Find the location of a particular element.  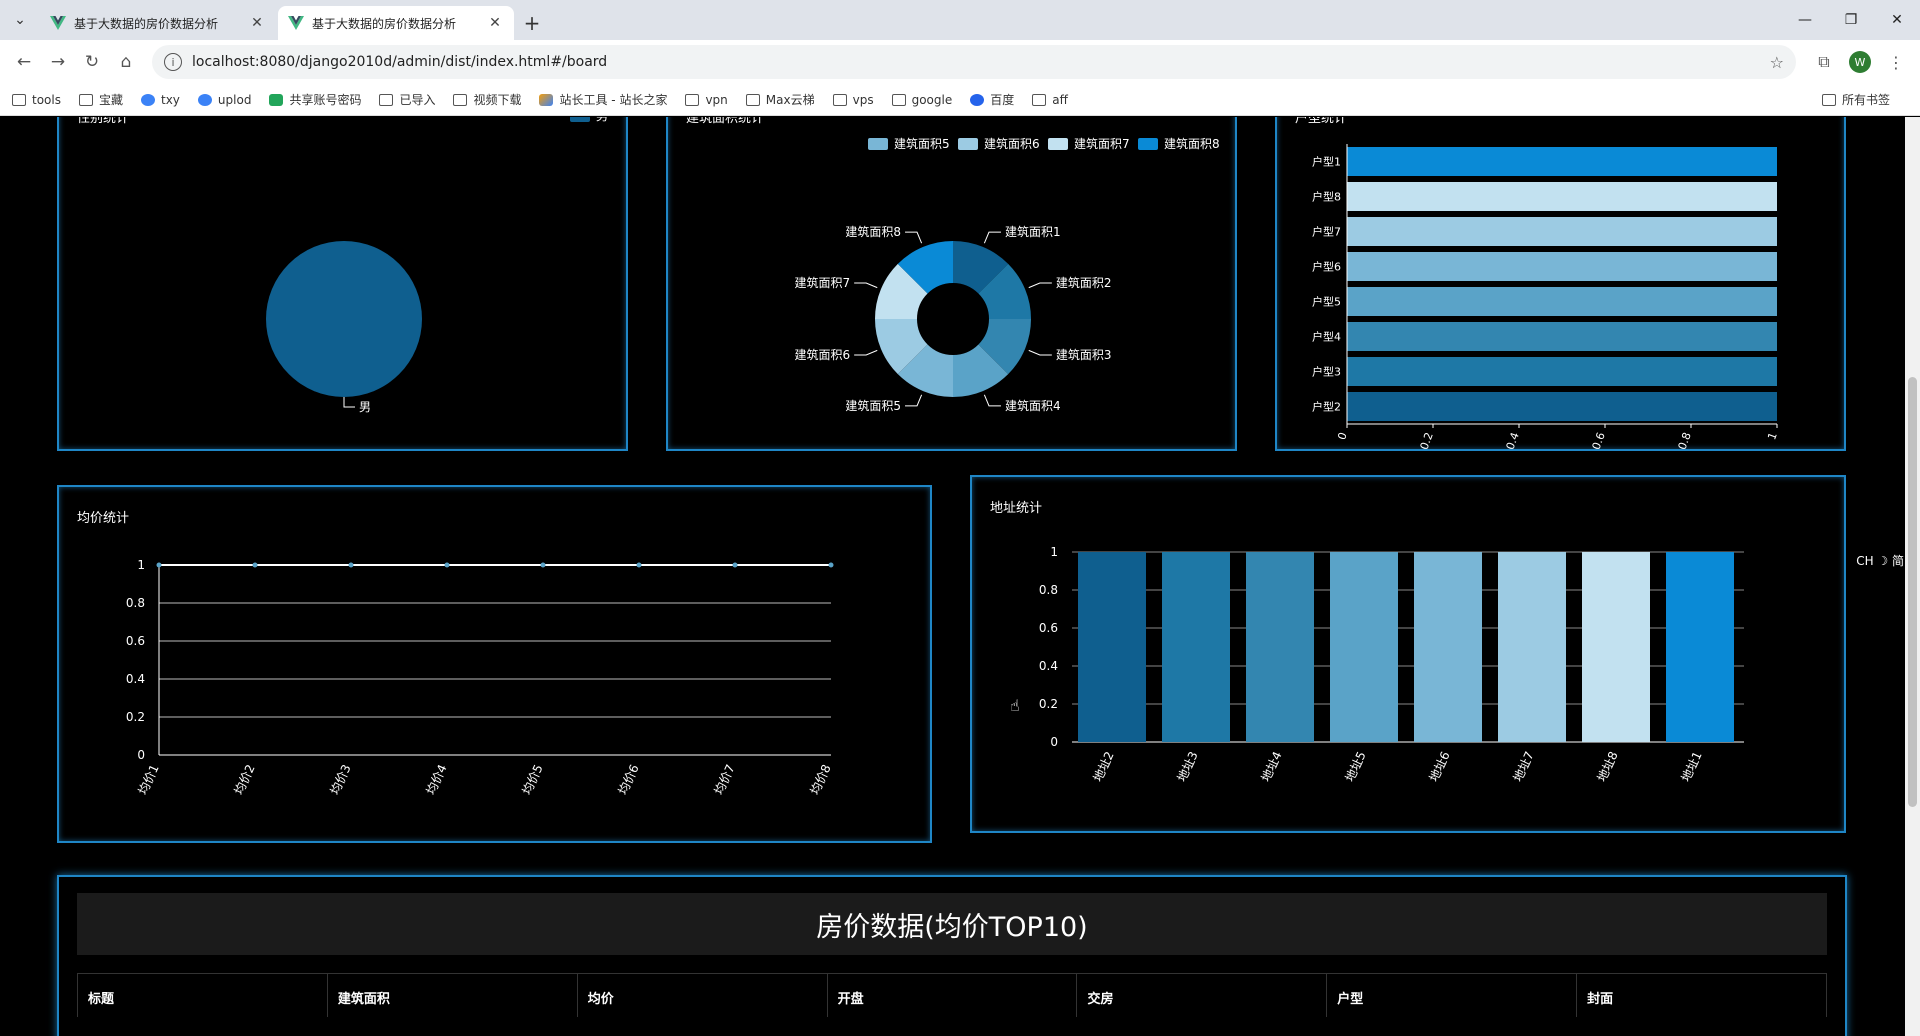

bookmark-video-download: 视频下载 is located at coordinates (487, 99).